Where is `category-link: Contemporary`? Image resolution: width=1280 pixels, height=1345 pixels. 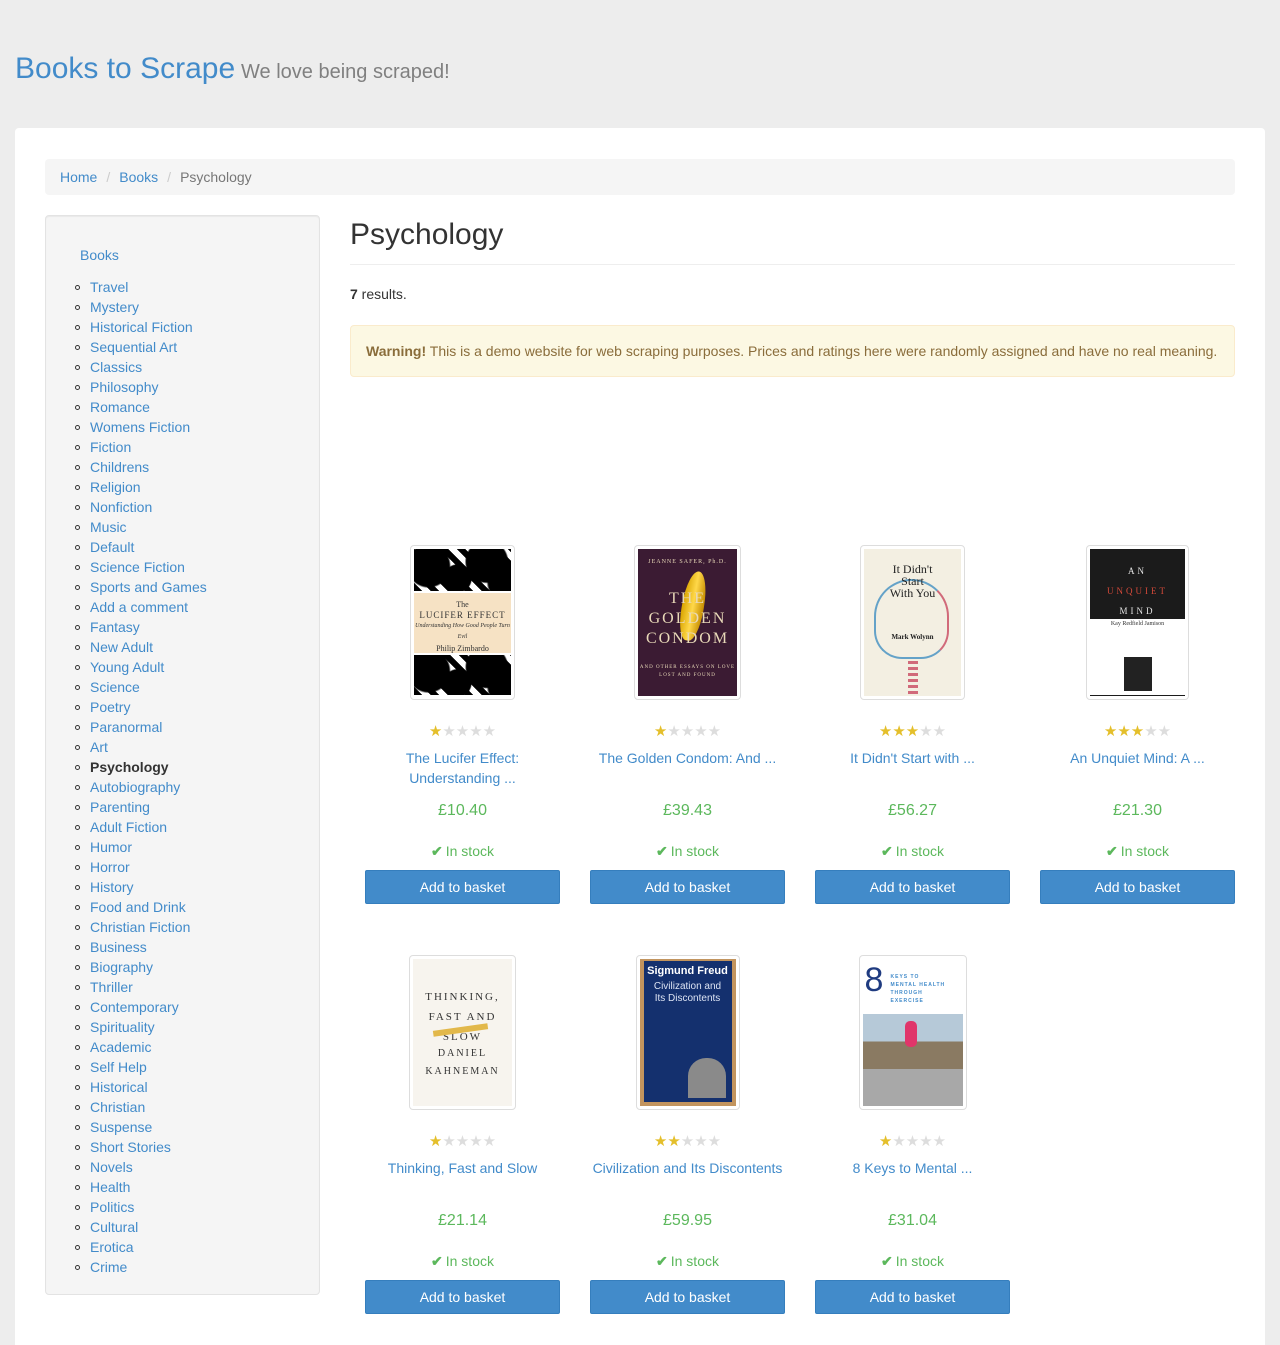 category-link: Contemporary is located at coordinates (134, 1007).